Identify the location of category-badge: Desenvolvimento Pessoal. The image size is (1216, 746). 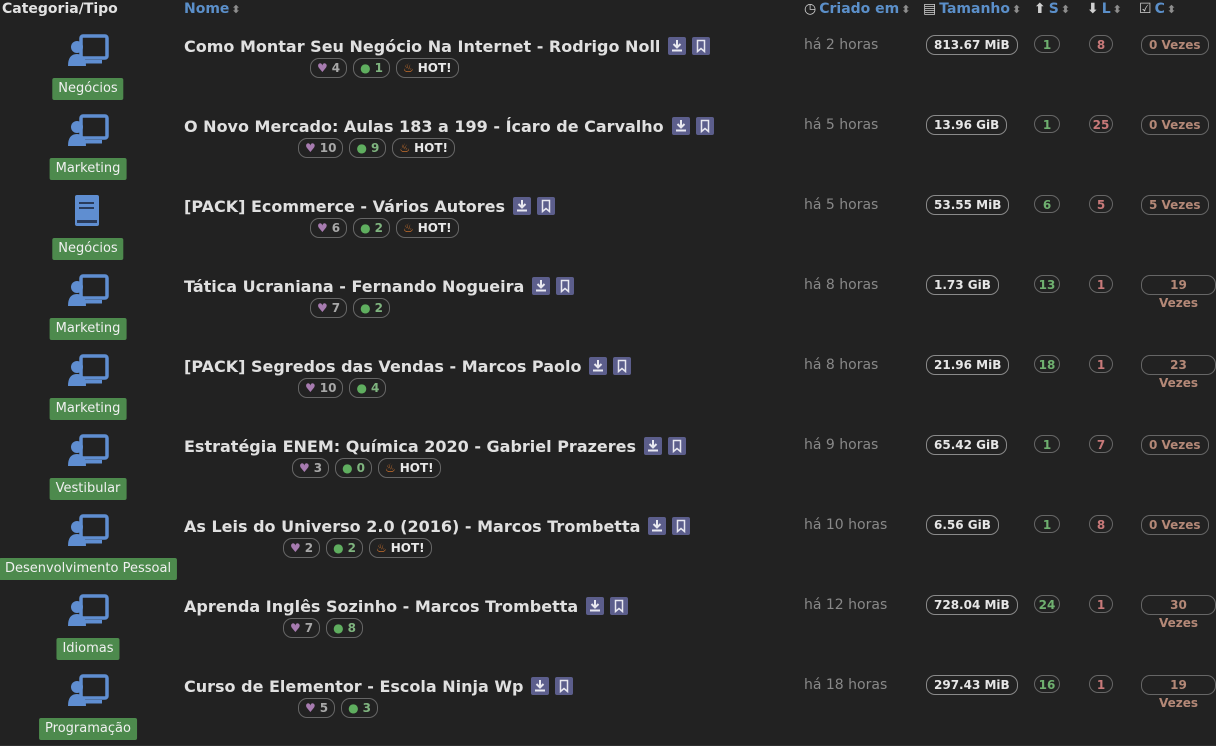
(89, 569).